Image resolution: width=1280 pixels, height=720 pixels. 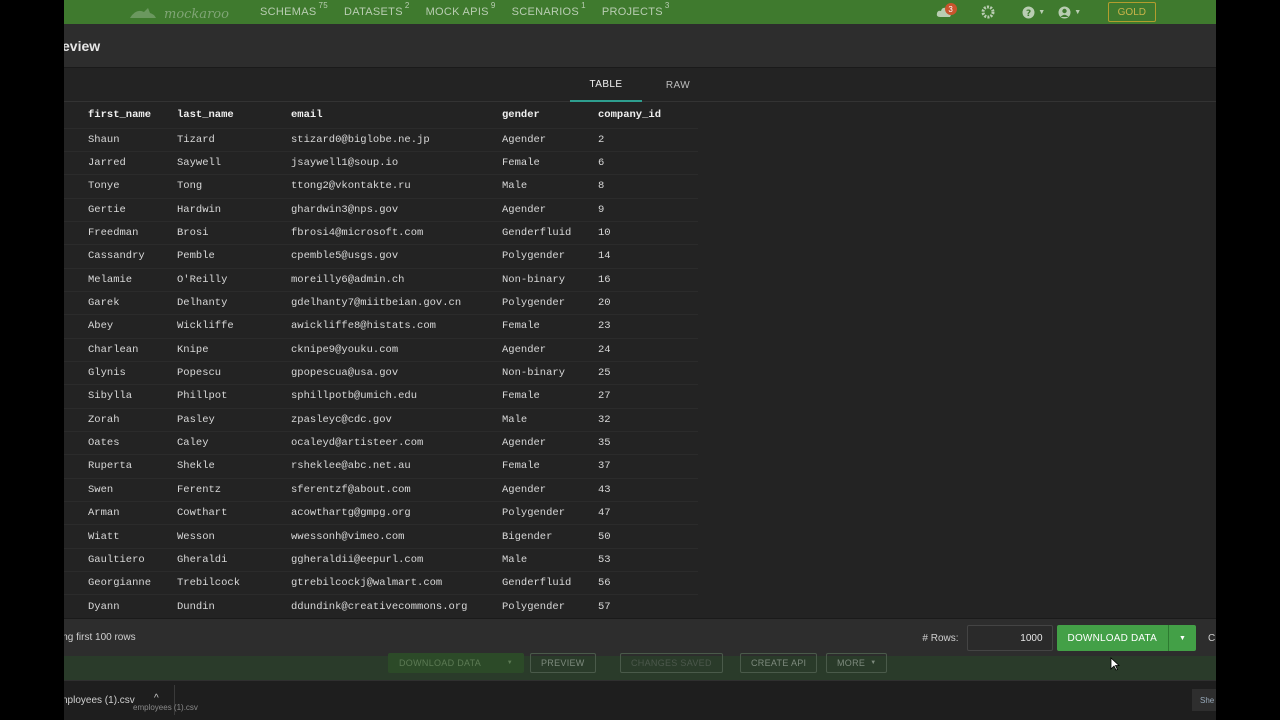 What do you see at coordinates (193, 443) in the screenshot?
I see `table-cell-last-name: Caley` at bounding box center [193, 443].